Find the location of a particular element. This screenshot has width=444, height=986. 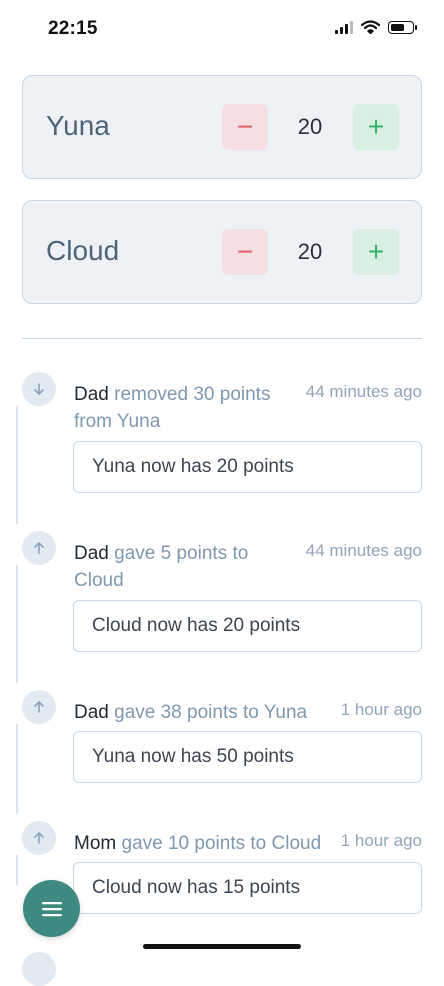

activity-action: gave 38 points to Yuna is located at coordinates (211, 712).